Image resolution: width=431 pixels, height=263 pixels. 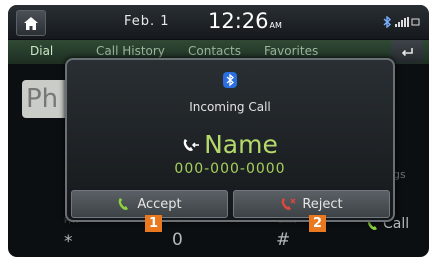 I want to click on callout-marker-1: 1, so click(x=153, y=223).